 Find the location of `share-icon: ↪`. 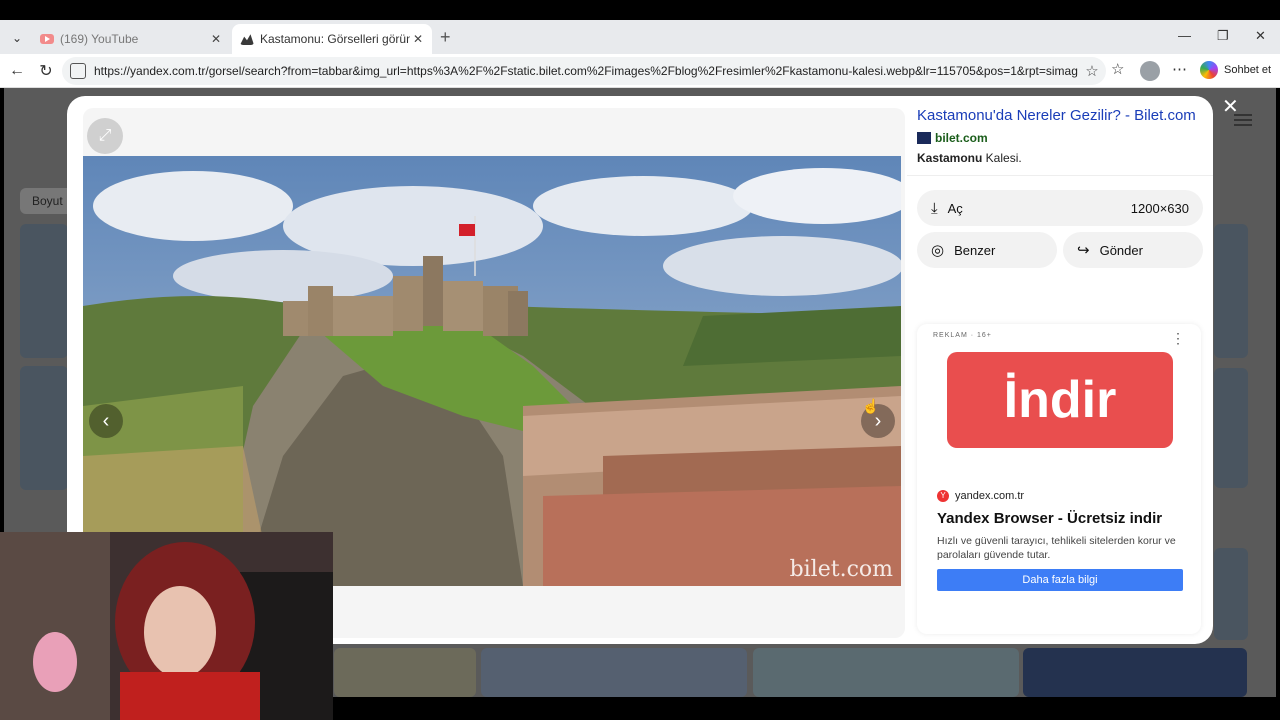

share-icon: ↪ is located at coordinates (1083, 250).